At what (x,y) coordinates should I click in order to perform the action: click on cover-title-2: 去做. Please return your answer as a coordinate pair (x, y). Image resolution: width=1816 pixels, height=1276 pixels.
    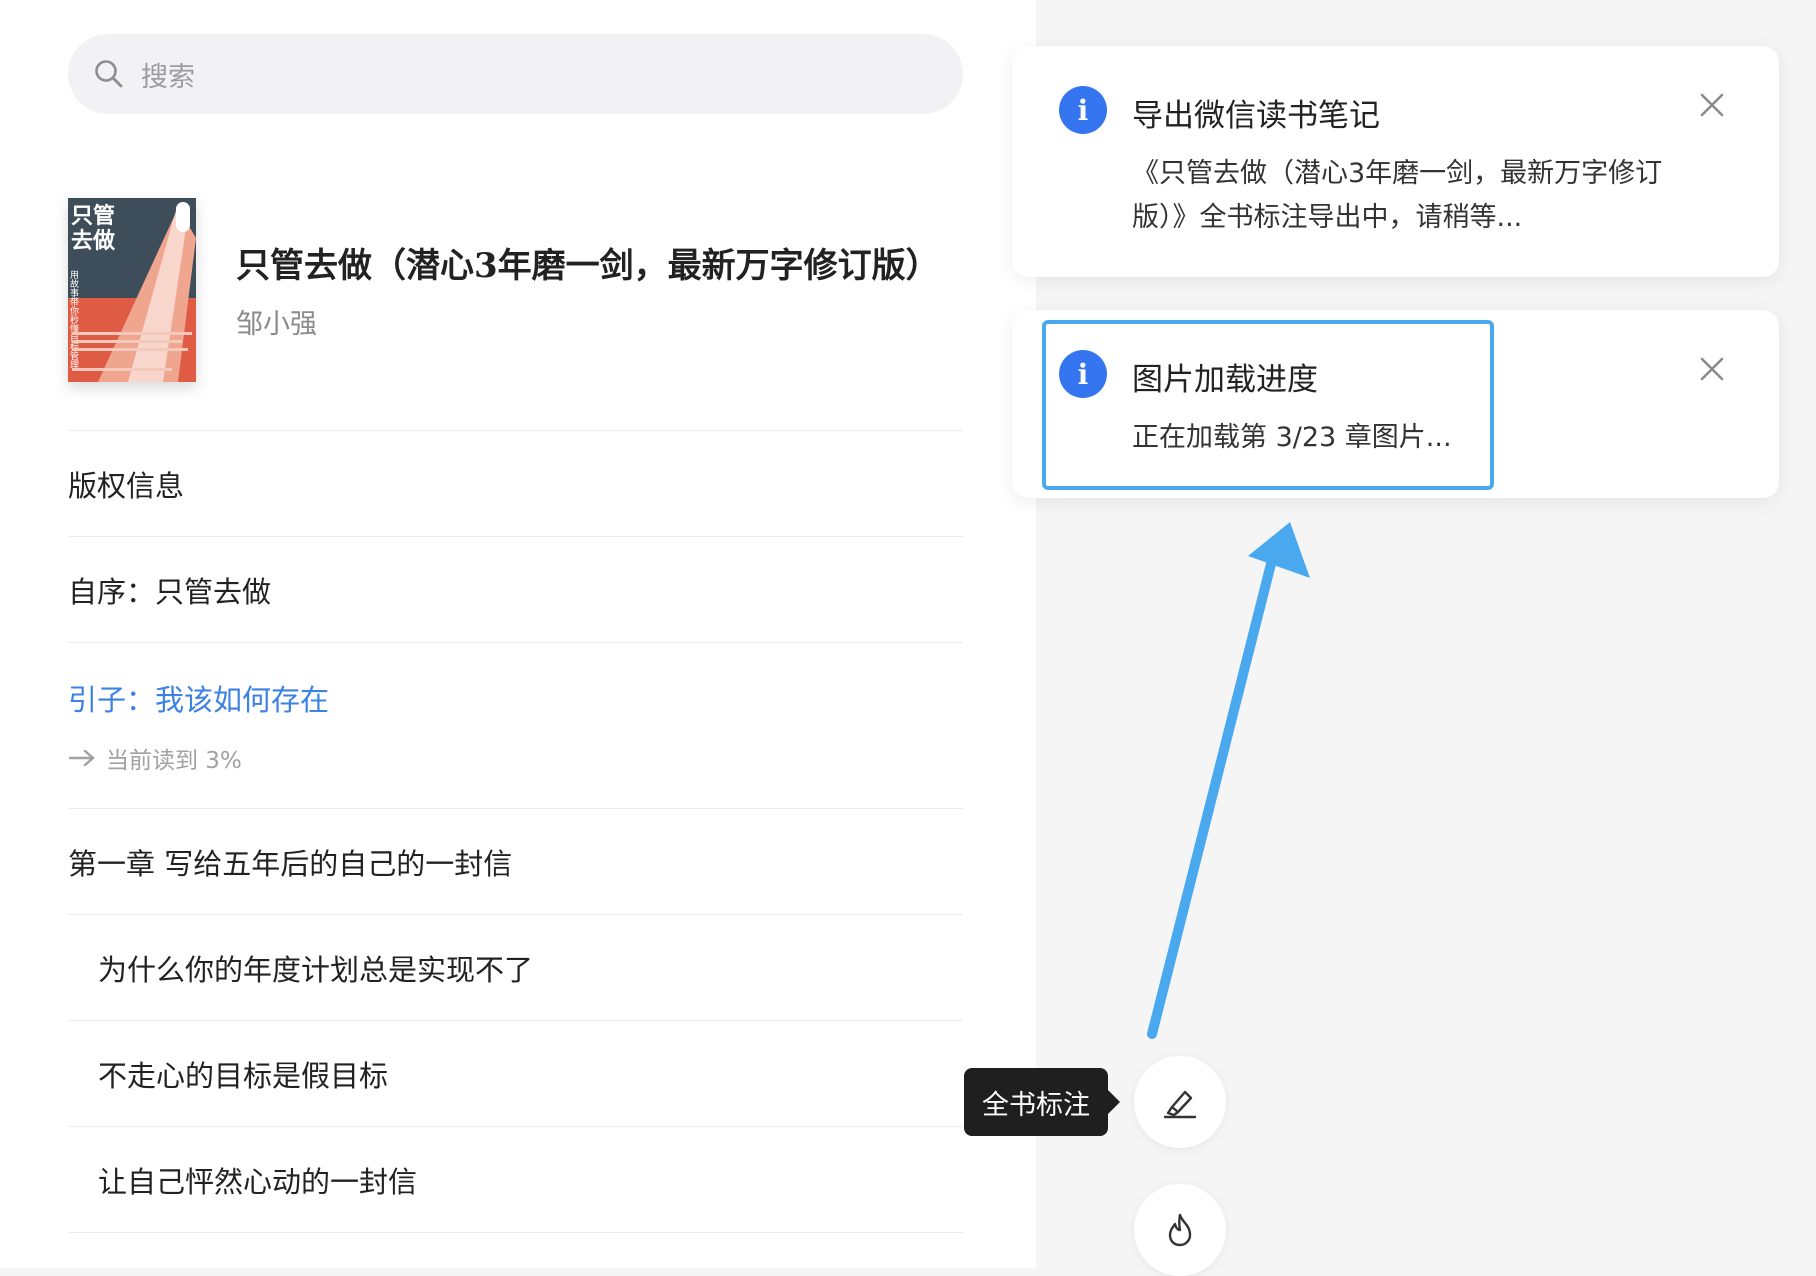
    Looking at the image, I should click on (93, 241).